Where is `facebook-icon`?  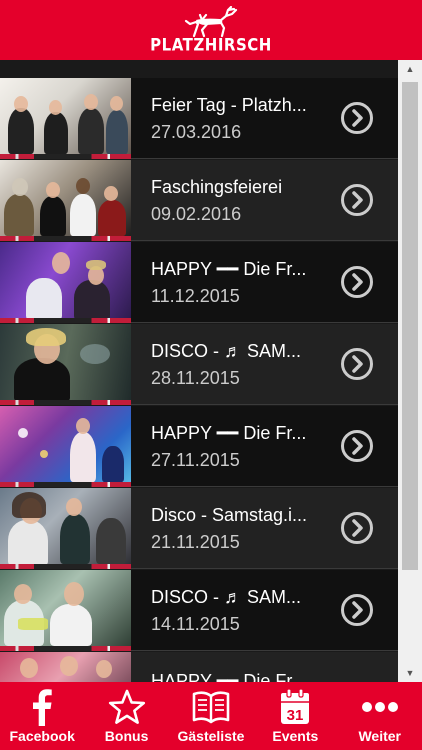 facebook-icon is located at coordinates (42, 707).